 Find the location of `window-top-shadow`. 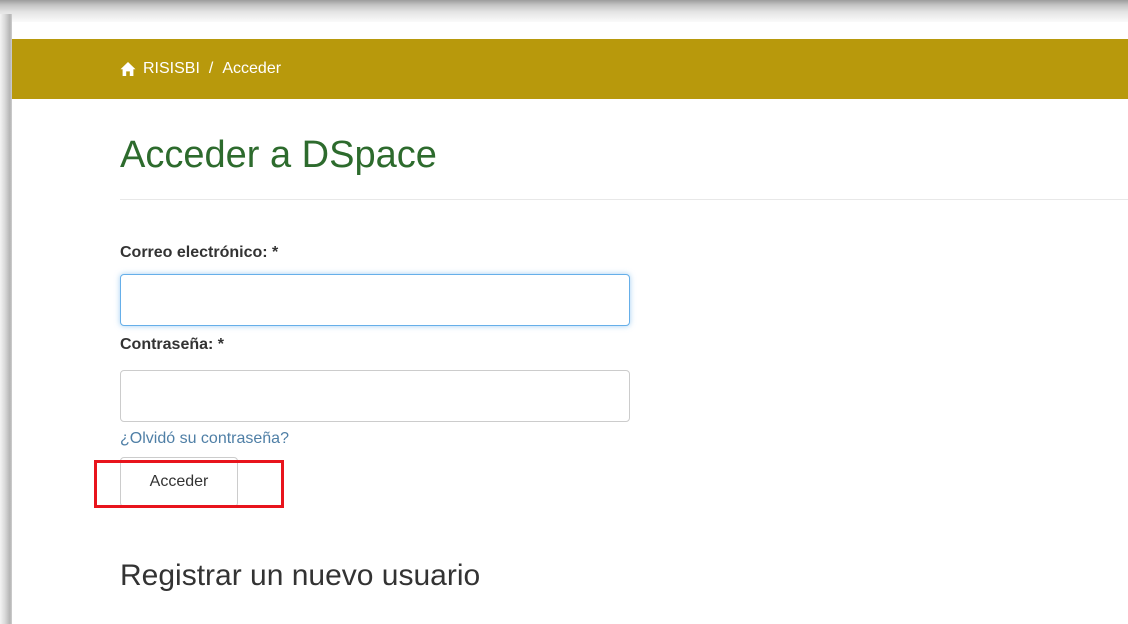

window-top-shadow is located at coordinates (564, 12).